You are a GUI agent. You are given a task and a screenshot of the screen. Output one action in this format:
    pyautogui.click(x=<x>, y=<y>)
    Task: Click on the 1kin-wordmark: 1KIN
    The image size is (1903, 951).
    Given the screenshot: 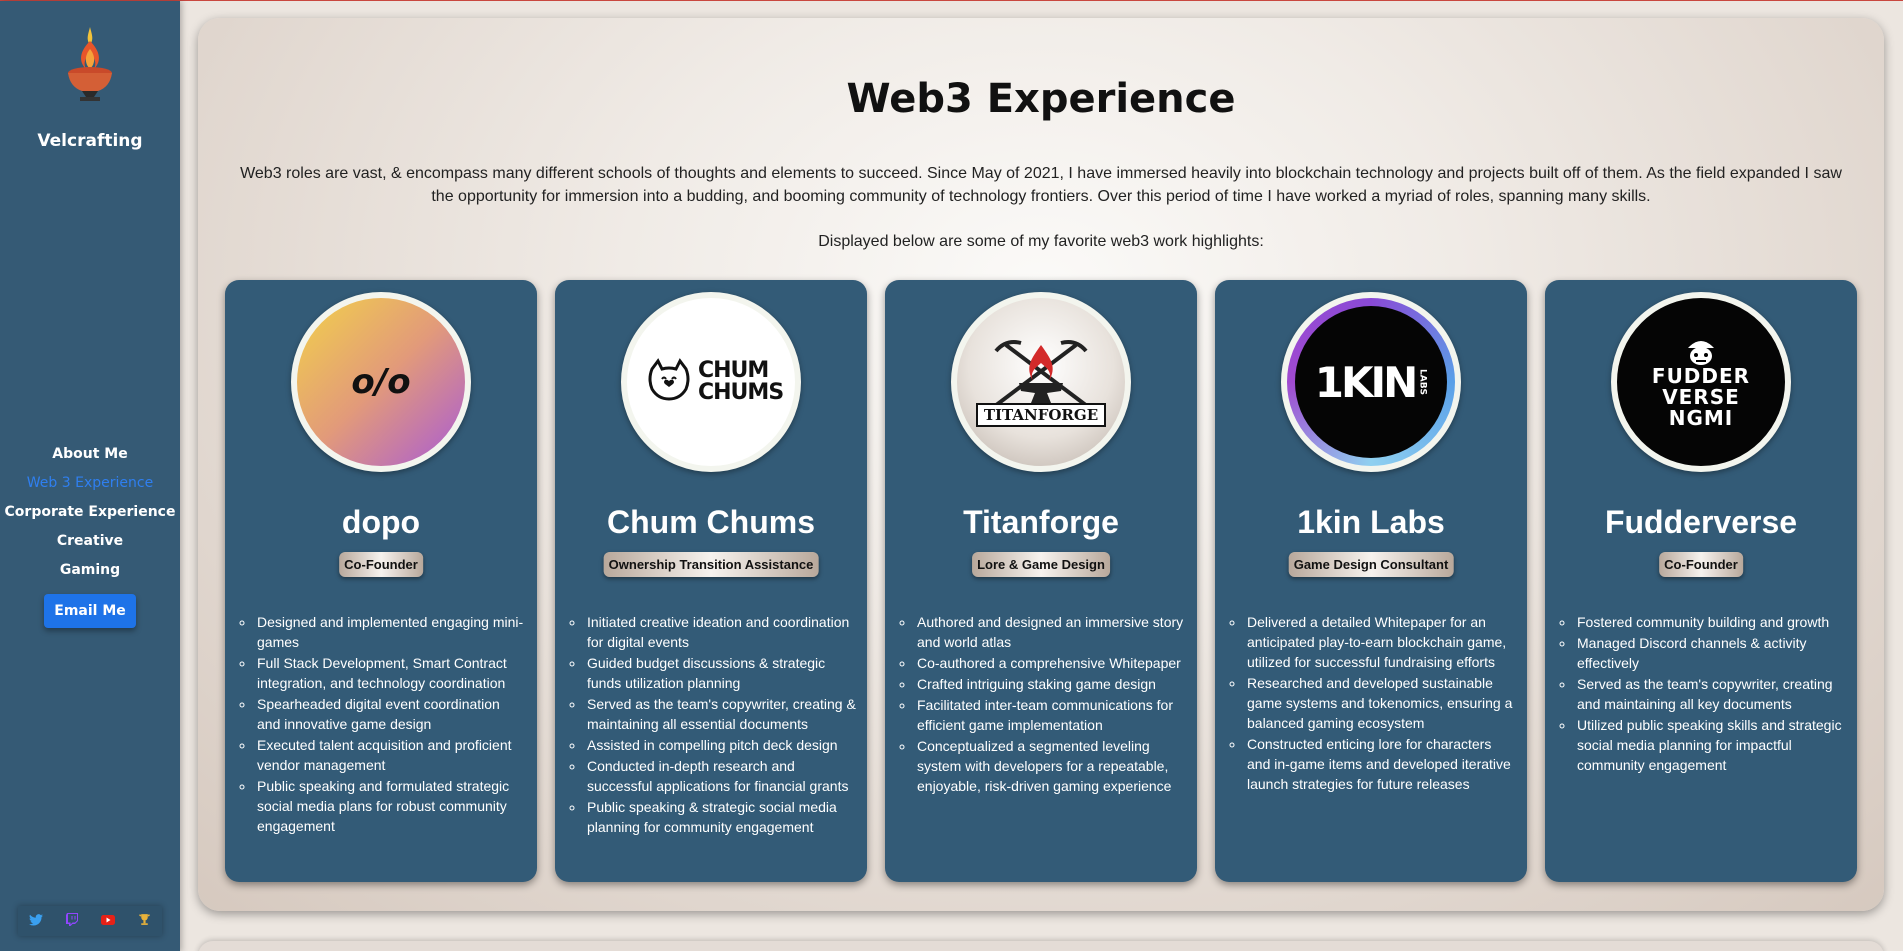 What is the action you would take?
    pyautogui.click(x=1366, y=382)
    